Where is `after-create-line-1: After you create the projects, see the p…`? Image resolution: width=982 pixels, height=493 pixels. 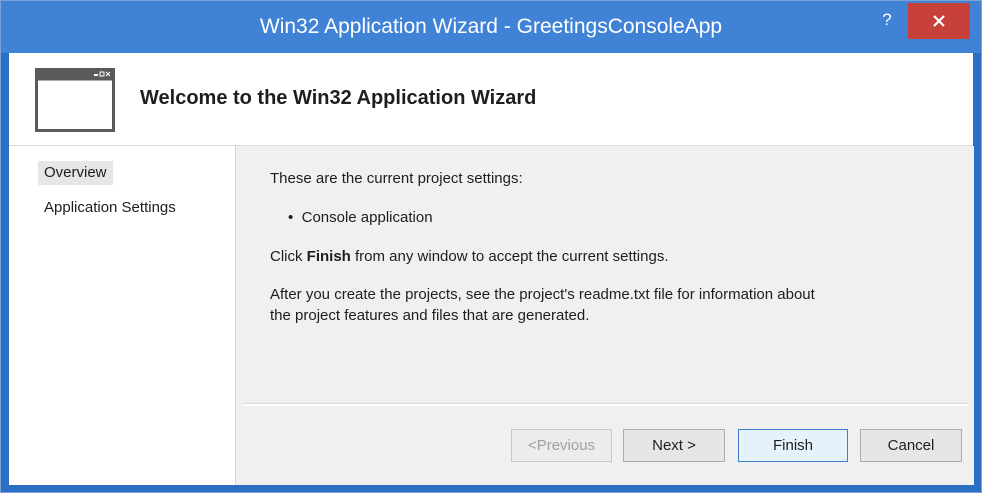
after-create-line-1: After you create the projects, see the p… is located at coordinates (542, 294).